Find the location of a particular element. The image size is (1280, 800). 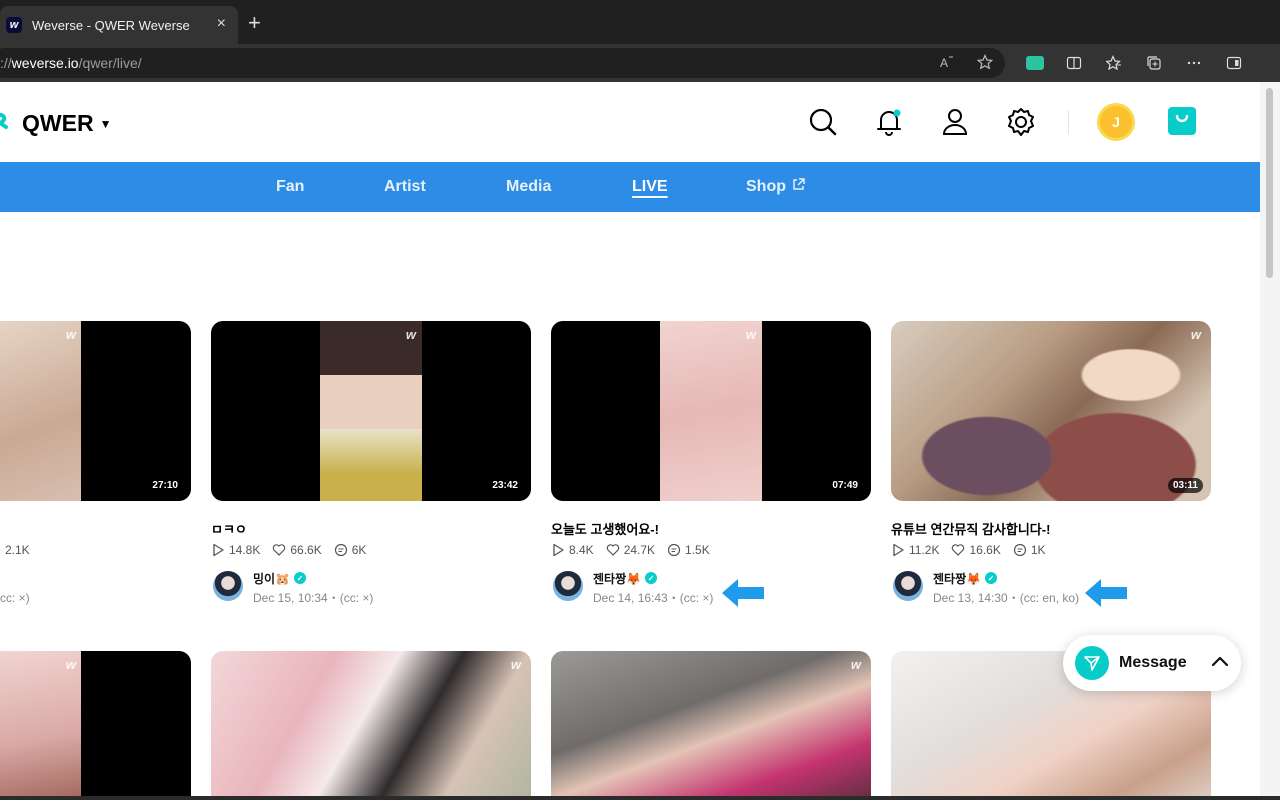

message-button: Message is located at coordinates (1152, 663).